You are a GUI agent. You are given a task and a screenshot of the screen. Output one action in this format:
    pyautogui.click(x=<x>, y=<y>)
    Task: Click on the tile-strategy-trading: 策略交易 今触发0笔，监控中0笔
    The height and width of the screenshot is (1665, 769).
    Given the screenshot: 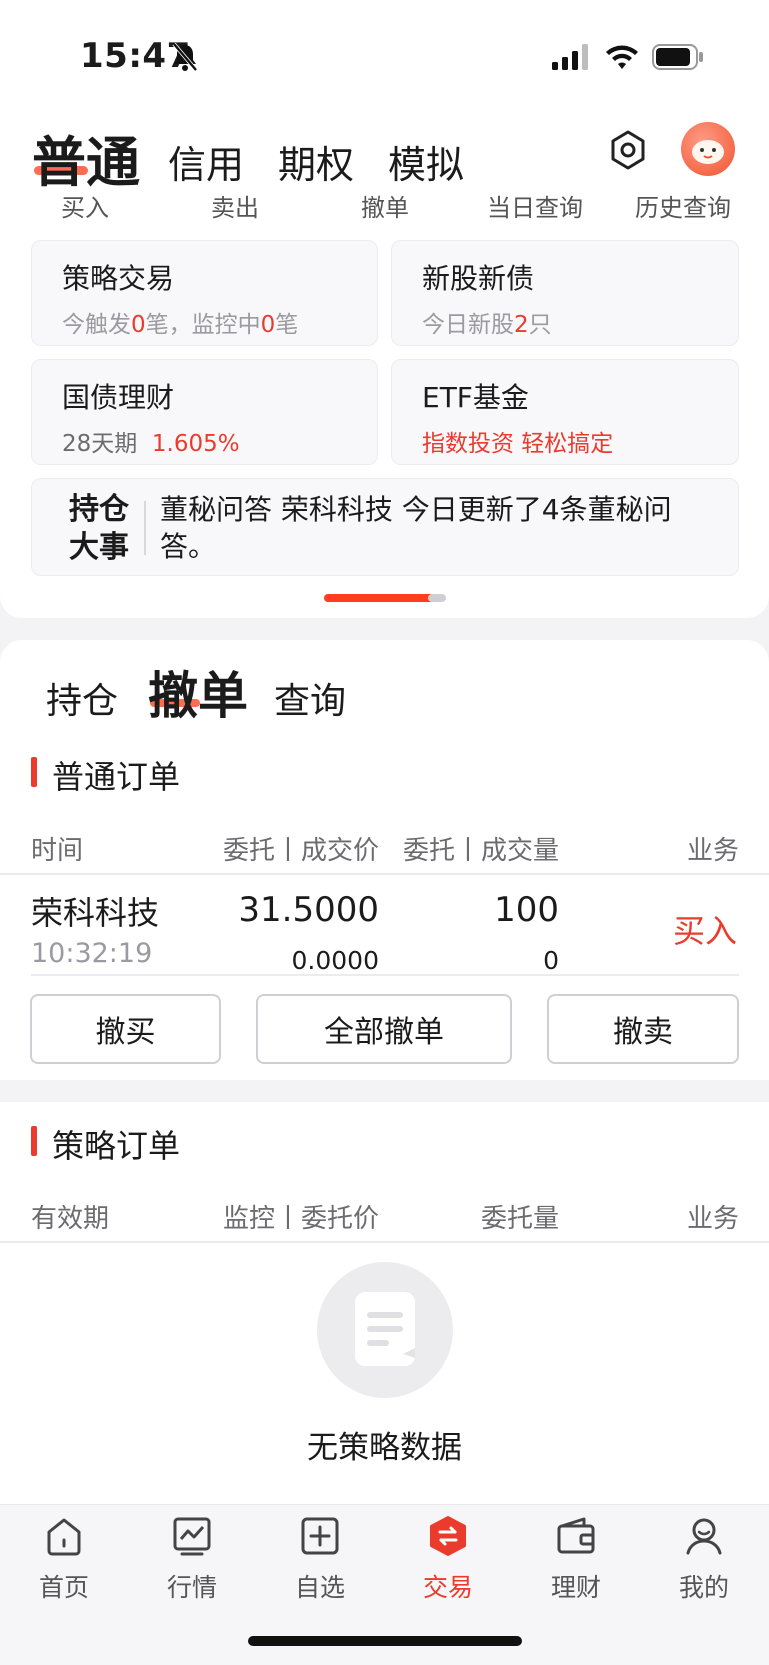 What is the action you would take?
    pyautogui.click(x=204, y=293)
    